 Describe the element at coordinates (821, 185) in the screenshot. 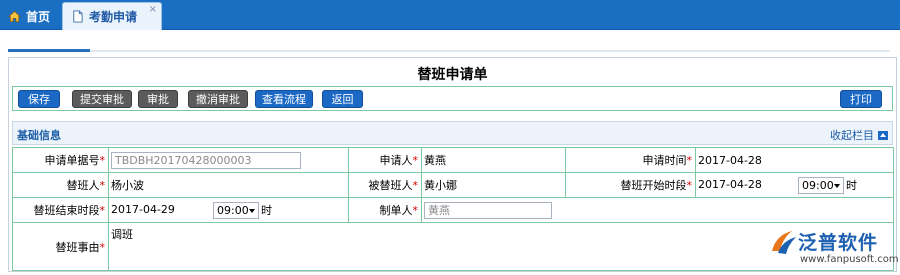

I see `start-time-select: 09:00` at that location.